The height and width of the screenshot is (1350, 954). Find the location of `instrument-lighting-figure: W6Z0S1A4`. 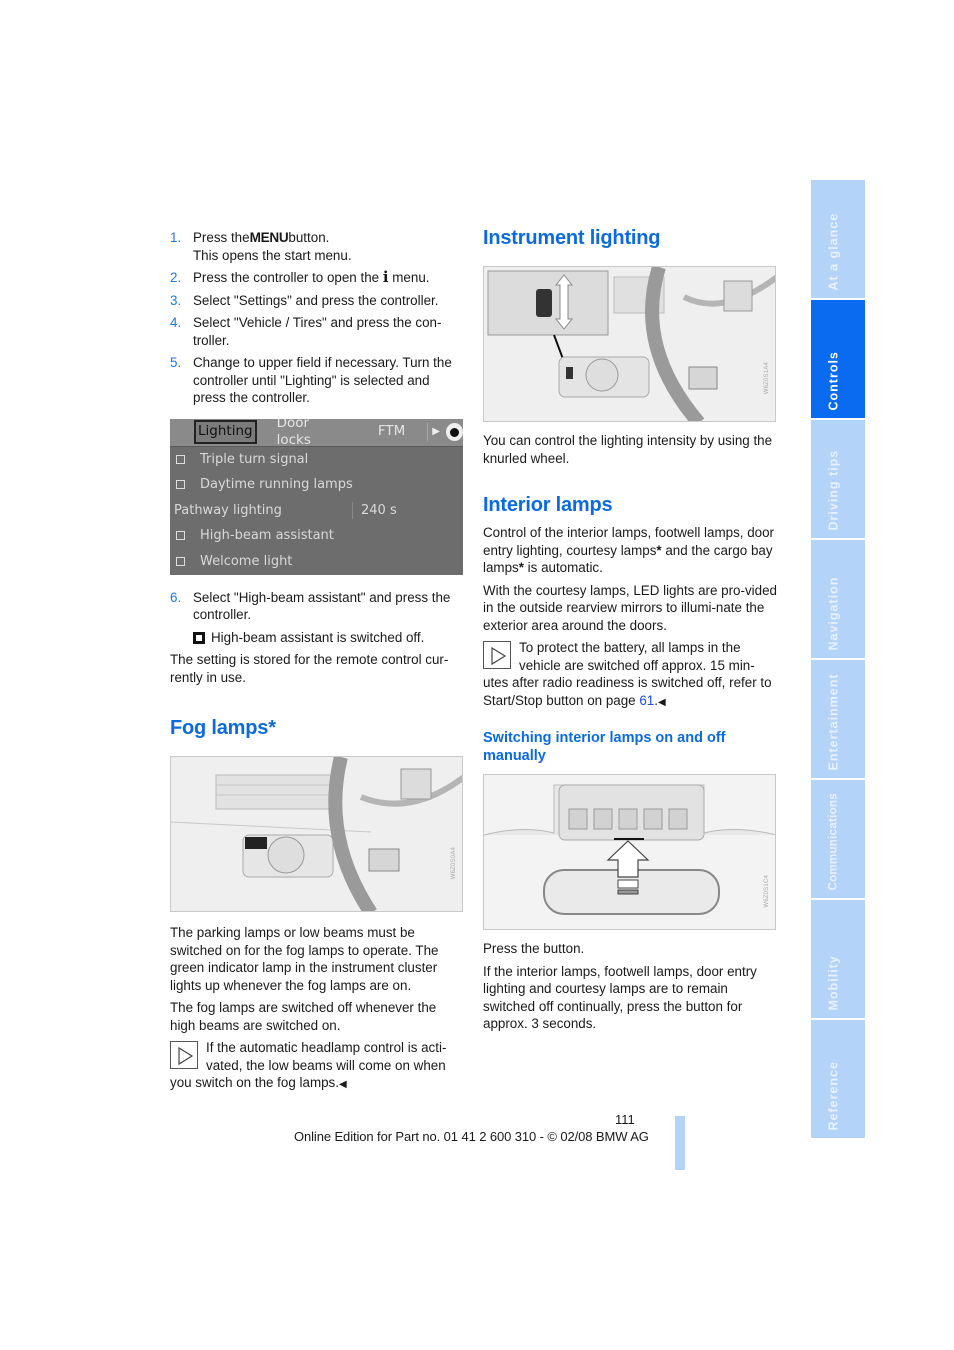

instrument-lighting-figure: W6Z0S1A4 is located at coordinates (629, 344).